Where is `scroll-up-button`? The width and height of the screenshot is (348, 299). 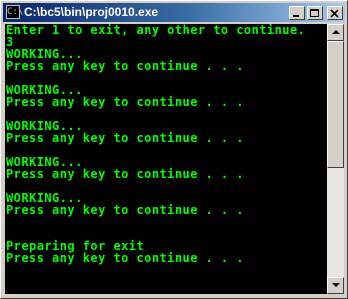 scroll-up-button is located at coordinates (335, 32).